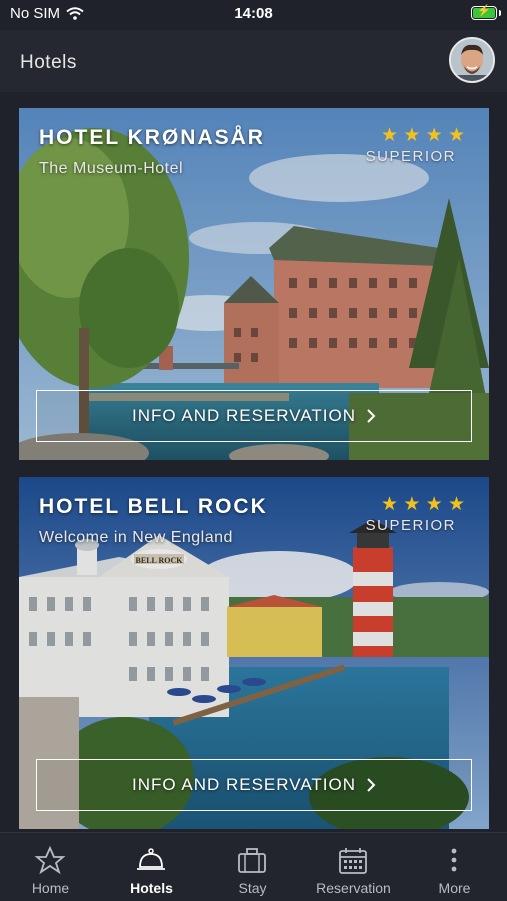 The height and width of the screenshot is (901, 507). I want to click on hotel-name: HOTEL KRØNASÅR, so click(152, 137).